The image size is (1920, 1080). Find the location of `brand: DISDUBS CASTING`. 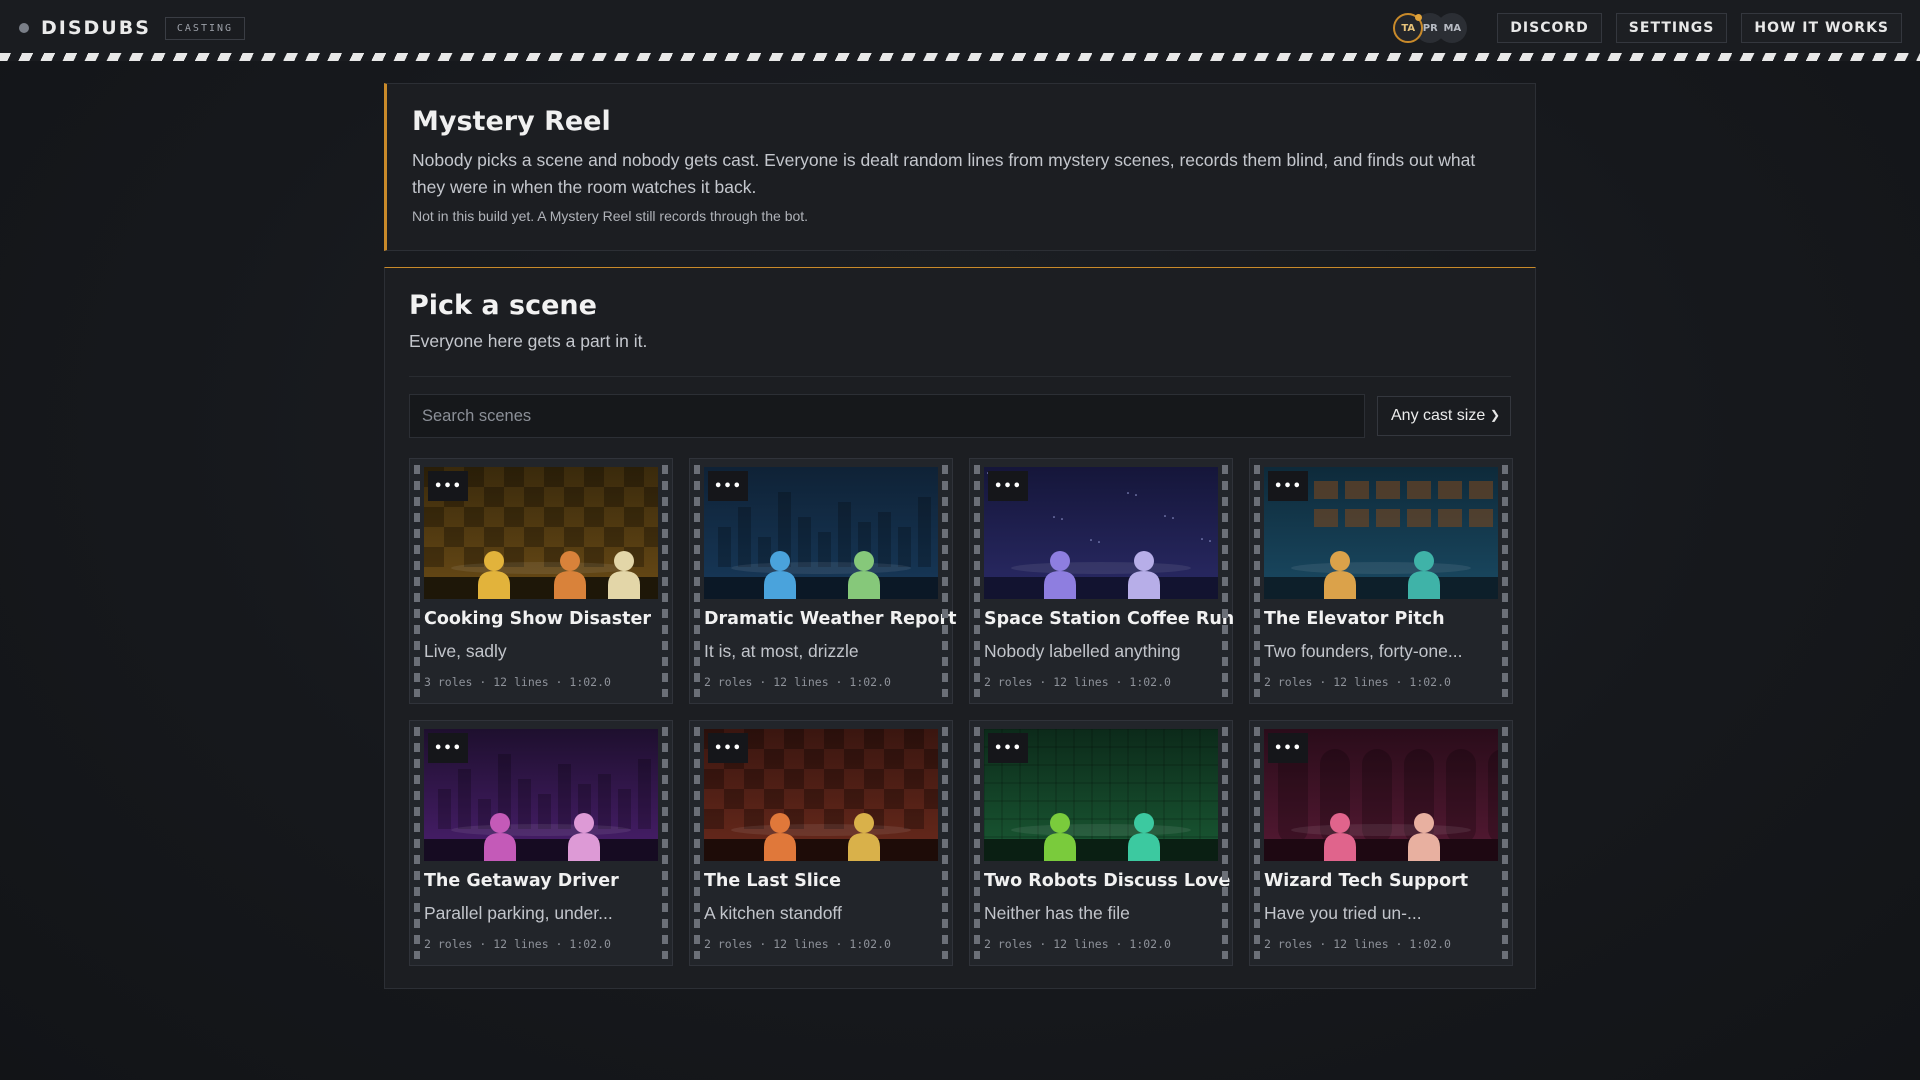

brand: DISDUBS CASTING is located at coordinates (132, 28).